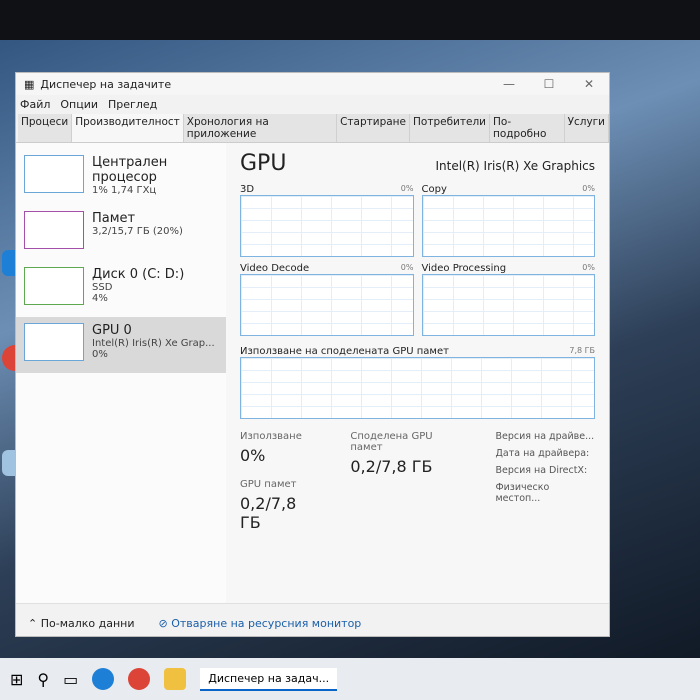 This screenshot has height=700, width=700. I want to click on sidebar-item-cpu: Централен процесор 1% 1,74 ГХц, so click(121, 177).